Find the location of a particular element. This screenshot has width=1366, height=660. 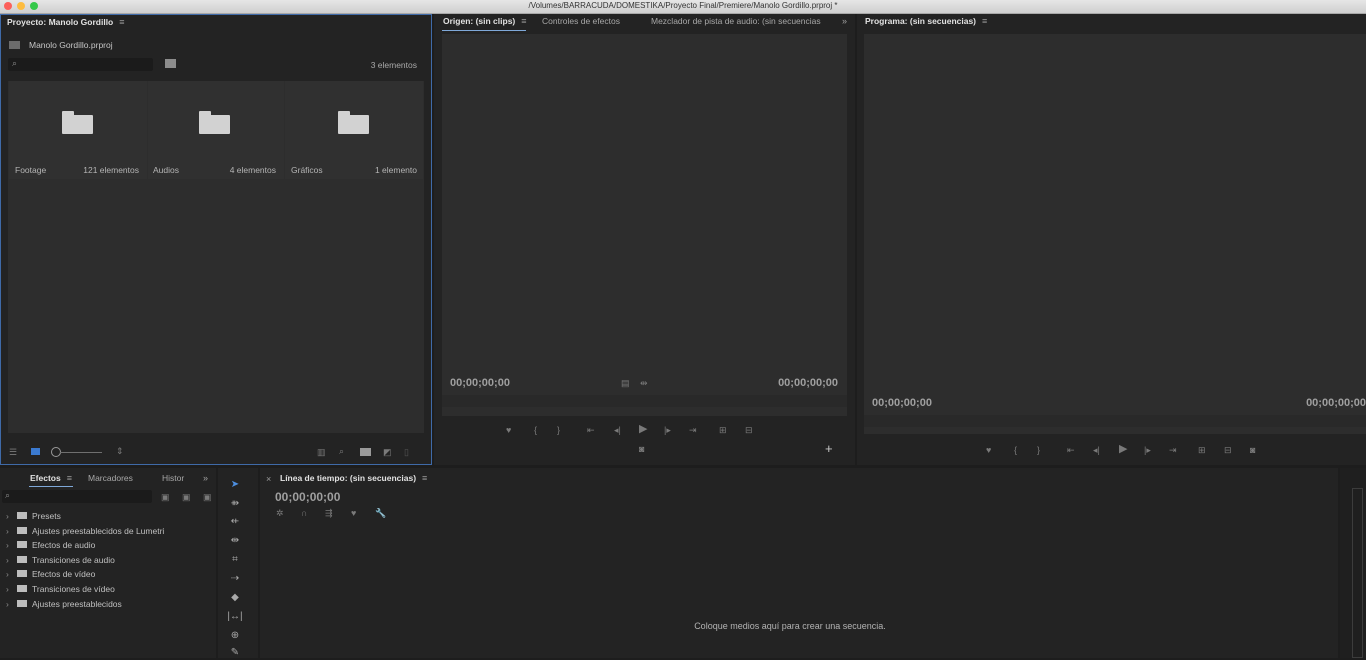

tab-effects: Efectos ≡ is located at coordinates (51, 478).